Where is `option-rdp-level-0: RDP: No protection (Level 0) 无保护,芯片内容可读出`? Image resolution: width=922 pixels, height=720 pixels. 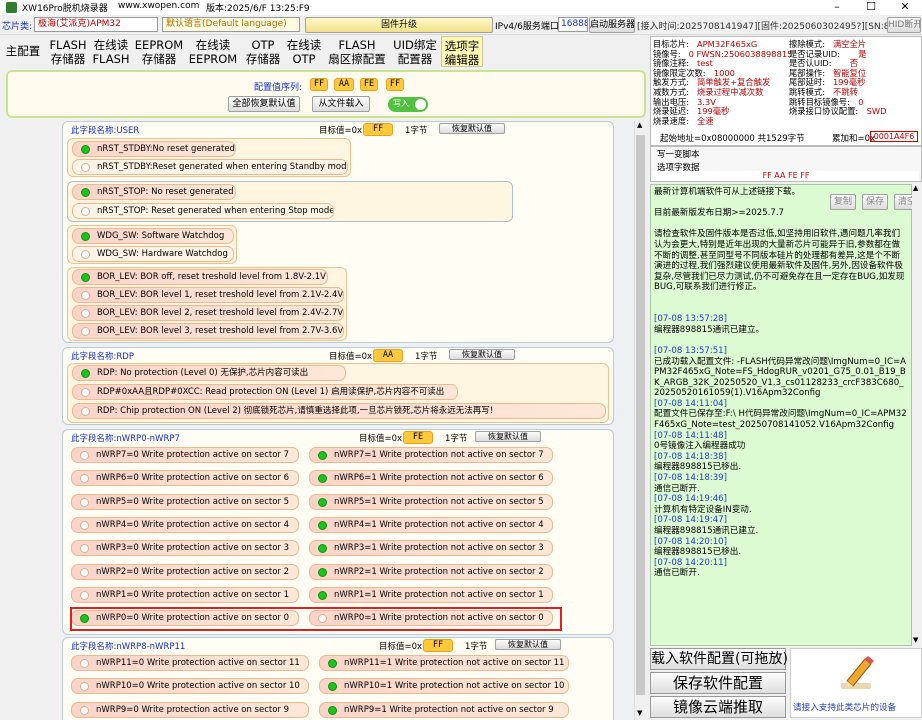
option-rdp-level-0: RDP: No protection (Level 0) 无保护,芯片内容可读出 is located at coordinates (209, 373).